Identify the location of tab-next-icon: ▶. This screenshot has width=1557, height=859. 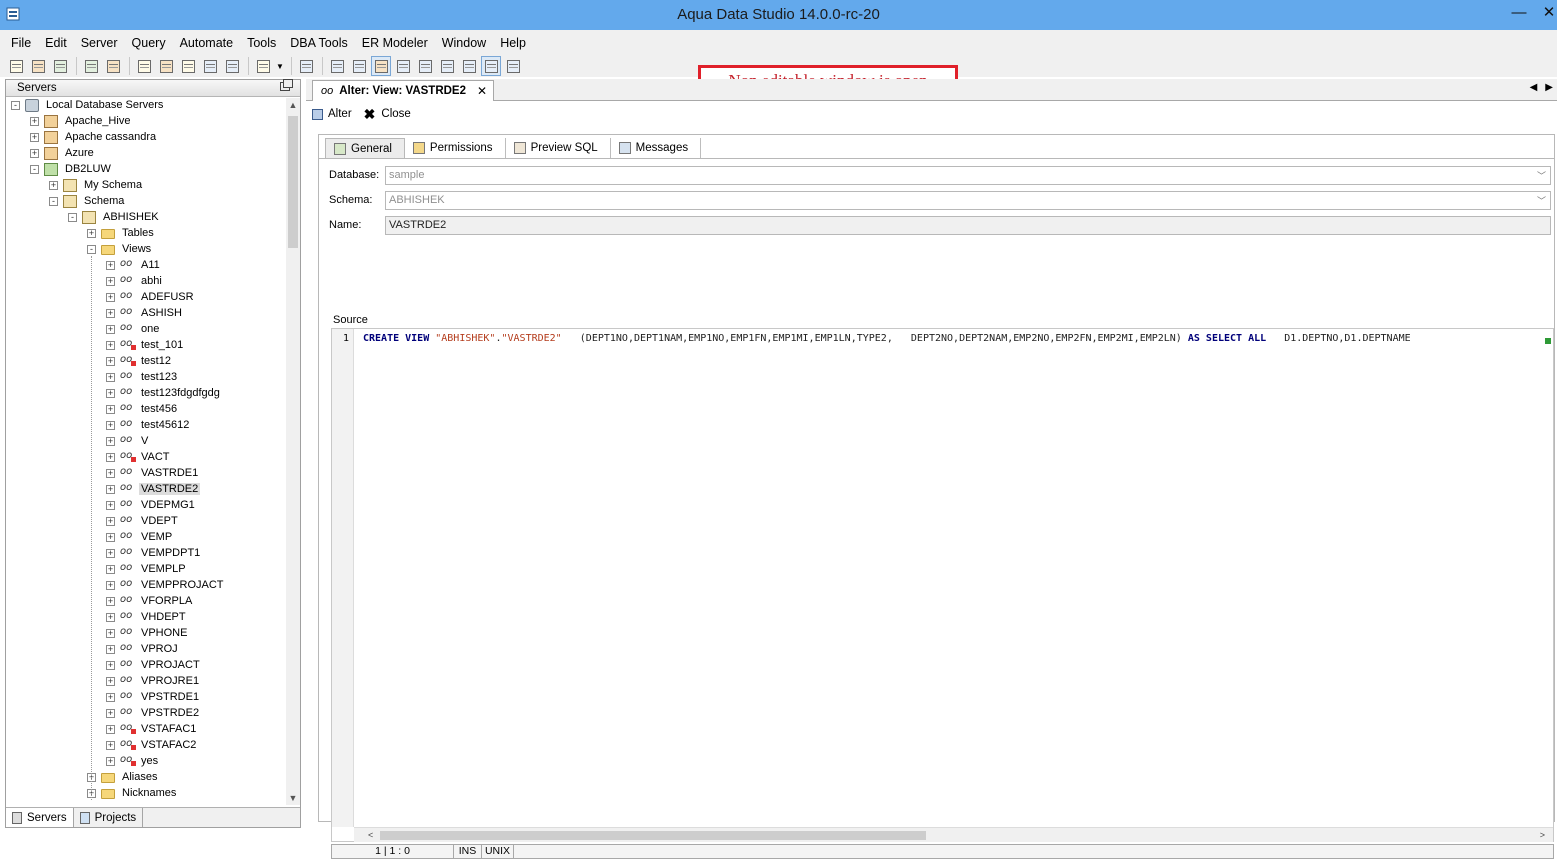
(1549, 87).